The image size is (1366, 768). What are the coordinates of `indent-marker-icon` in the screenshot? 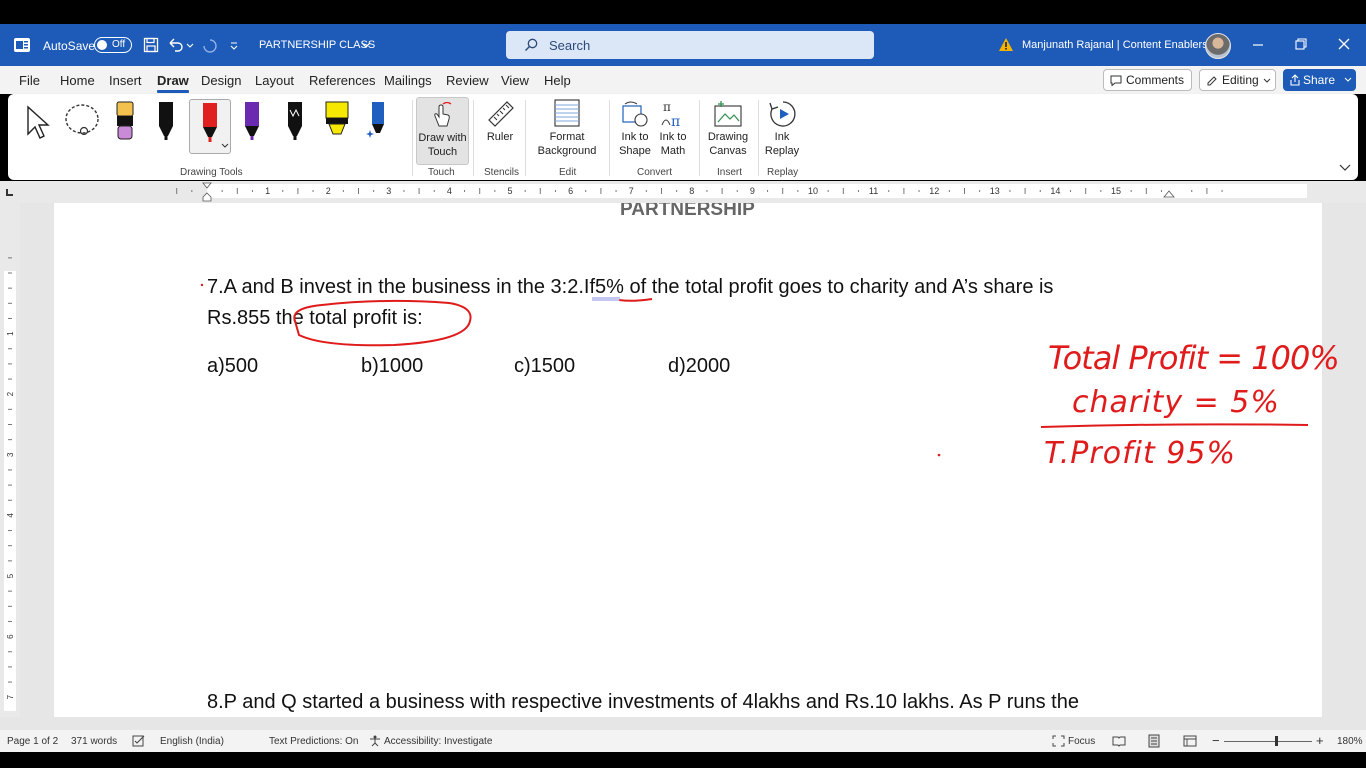 It's located at (207, 192).